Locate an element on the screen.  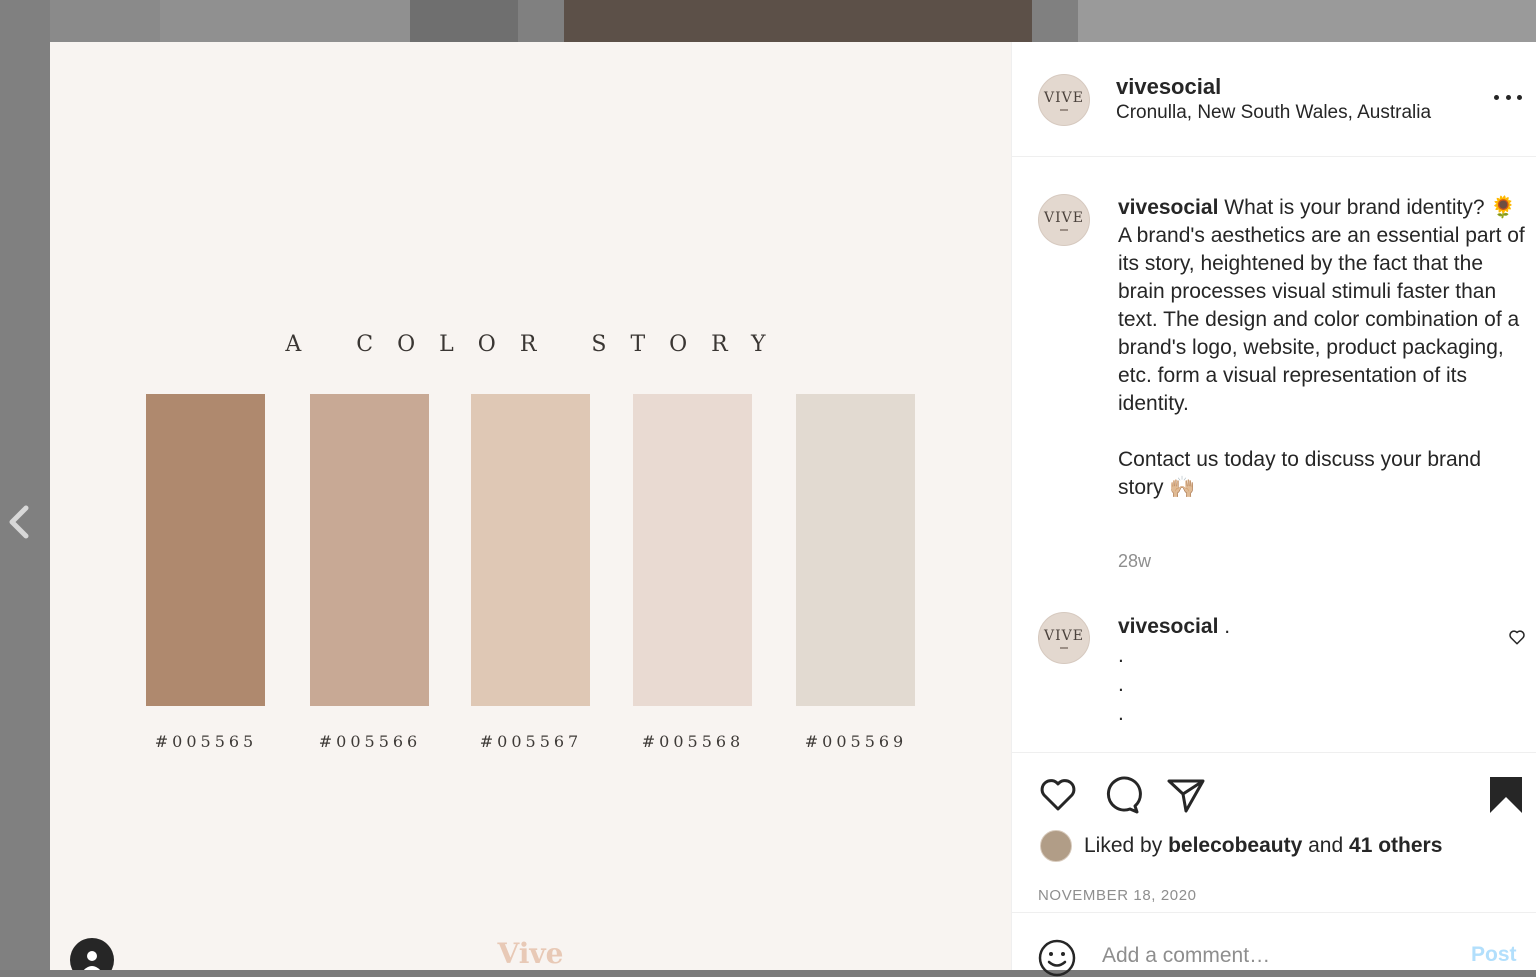
comment-input is located at coordinates (1282, 956).